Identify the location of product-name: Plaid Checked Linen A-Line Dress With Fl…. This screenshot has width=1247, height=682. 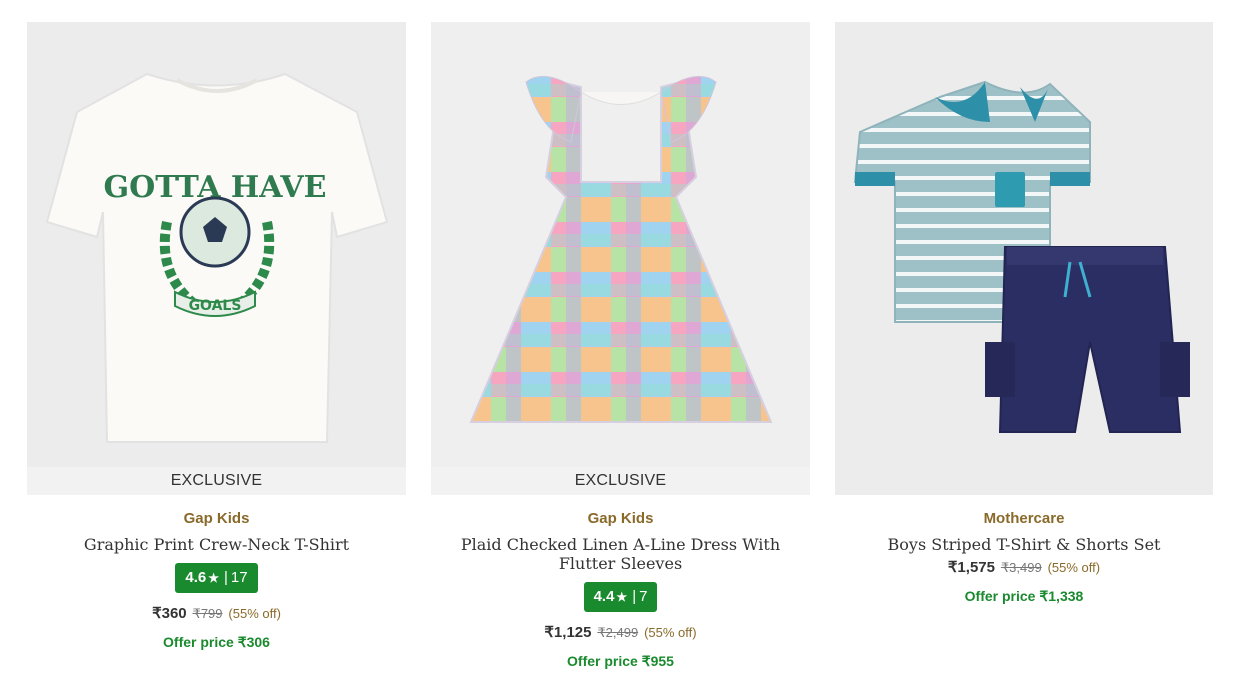
(621, 554).